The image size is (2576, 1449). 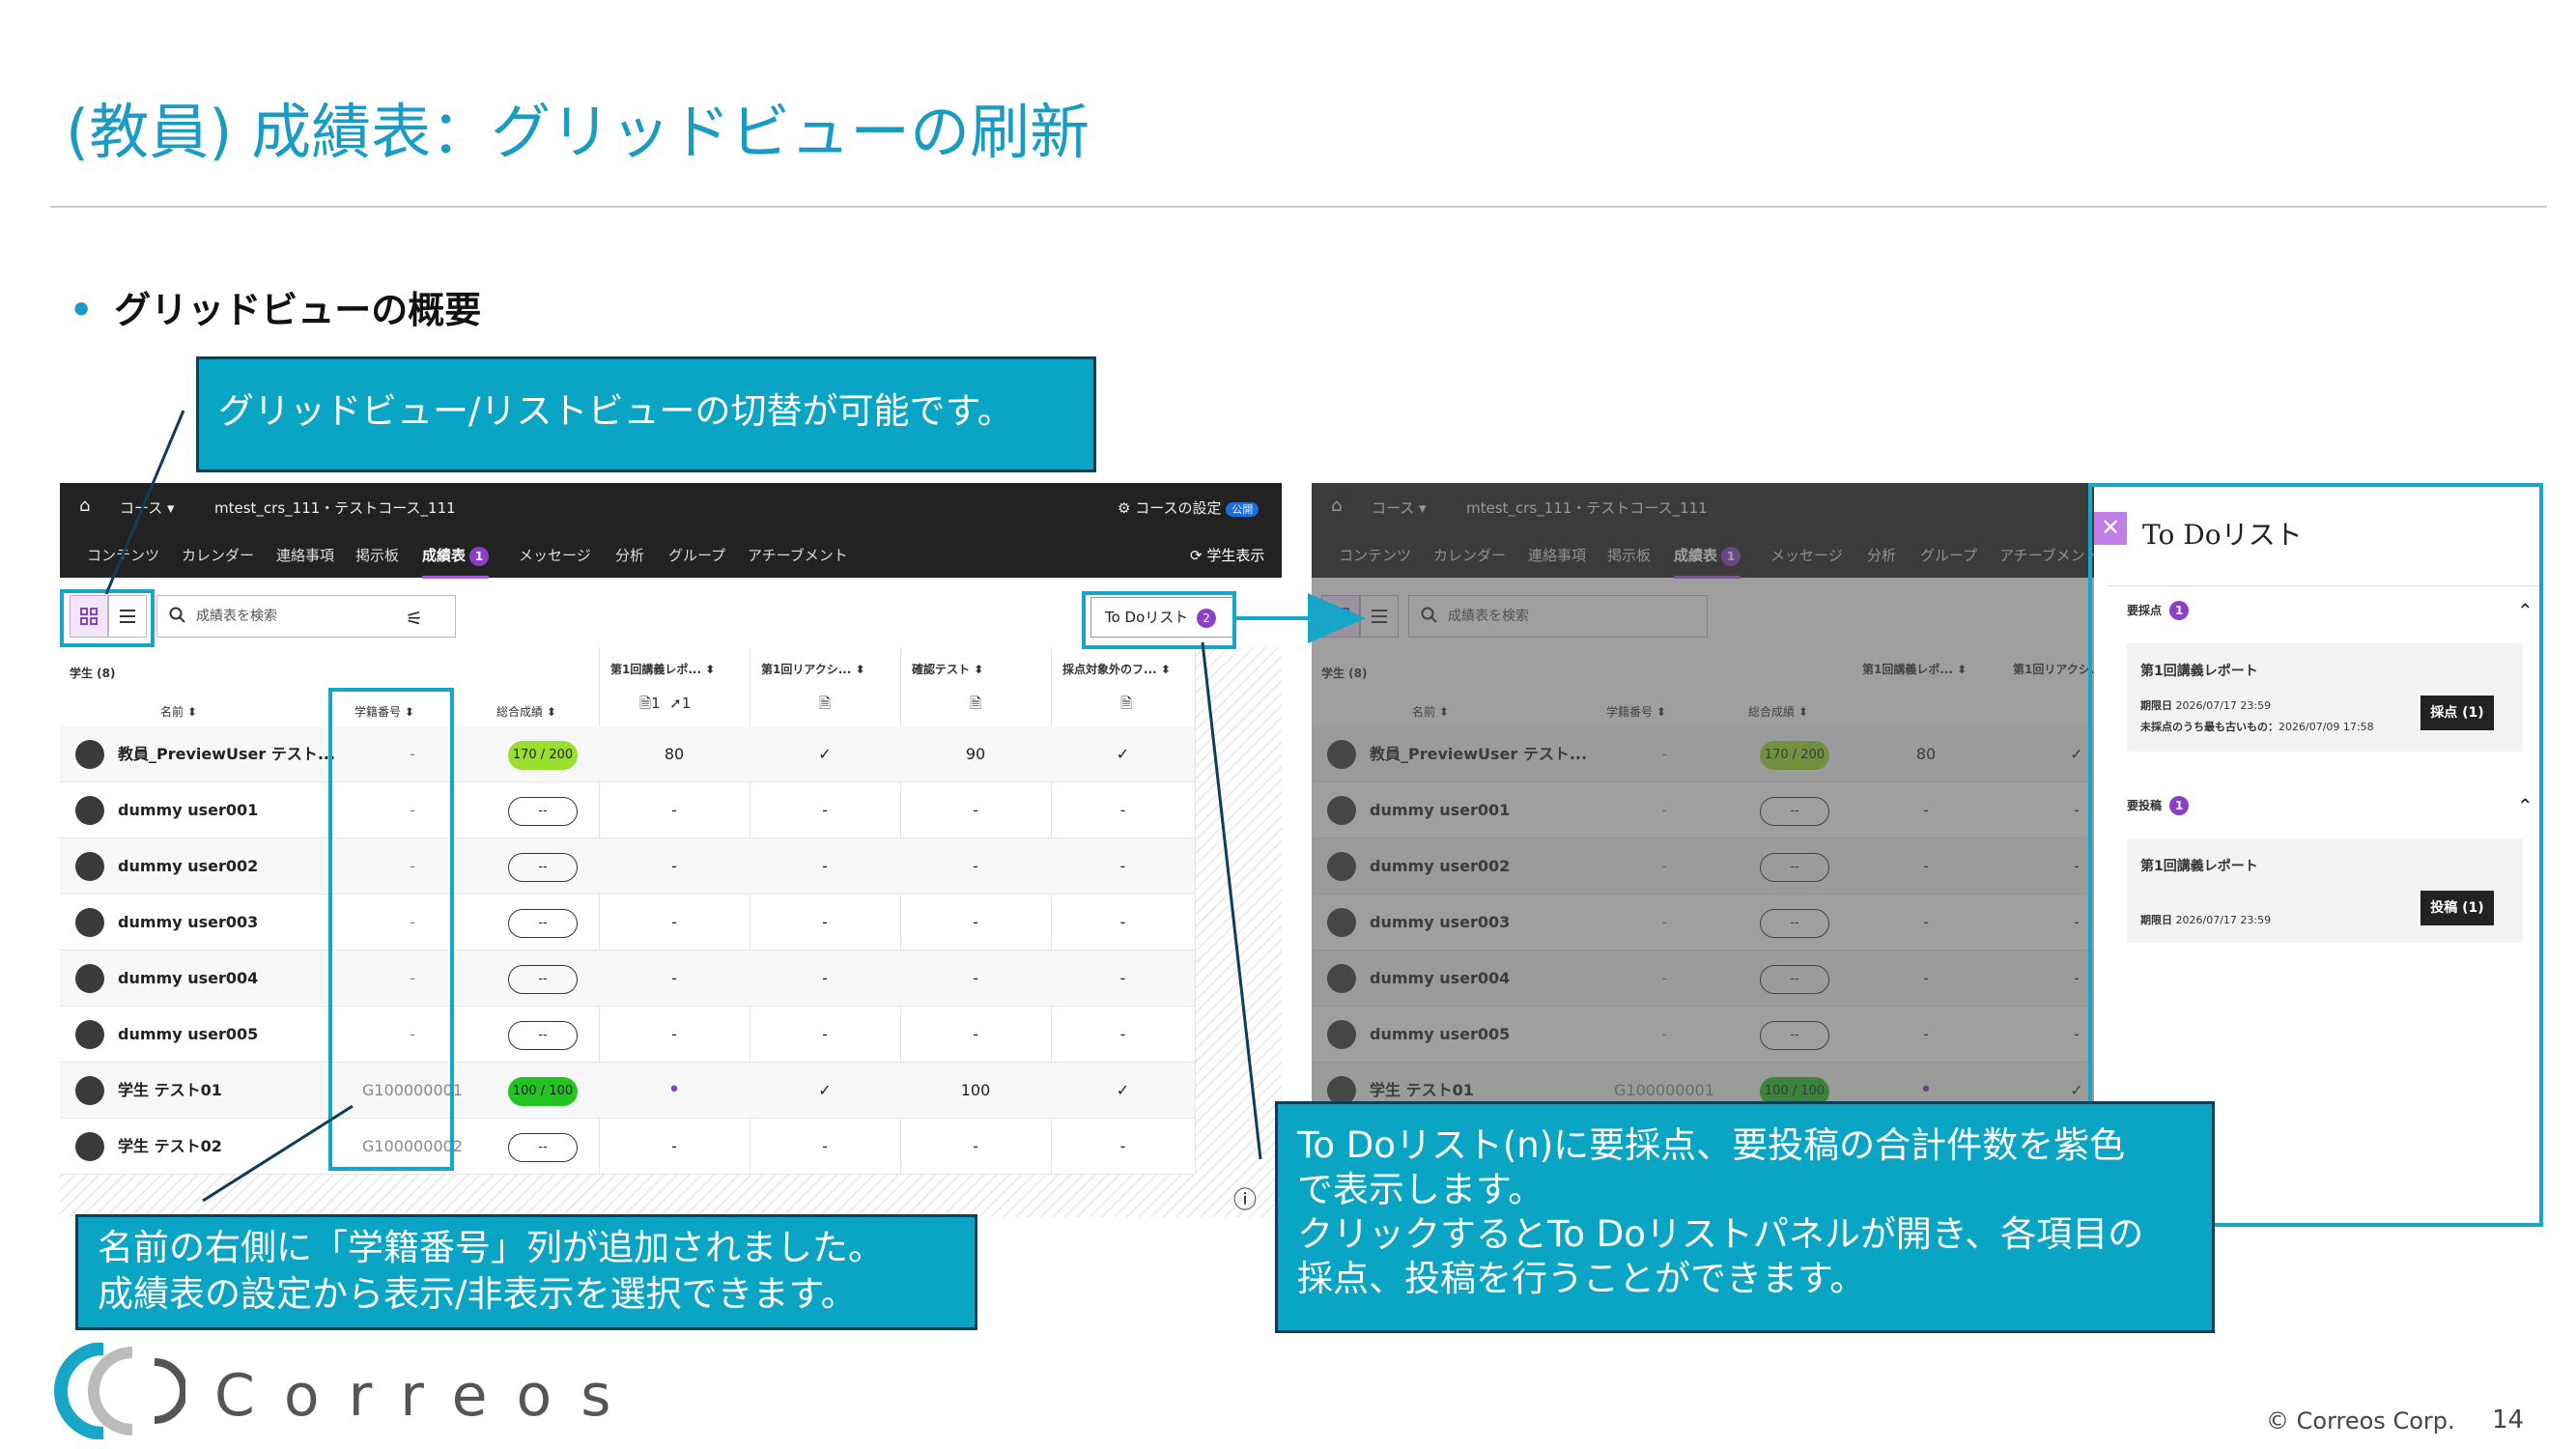 What do you see at coordinates (1720, 1234) in the screenshot?
I see `callout-todo-line3: クリックするとTo Doリストパネルが開き、各項目の` at bounding box center [1720, 1234].